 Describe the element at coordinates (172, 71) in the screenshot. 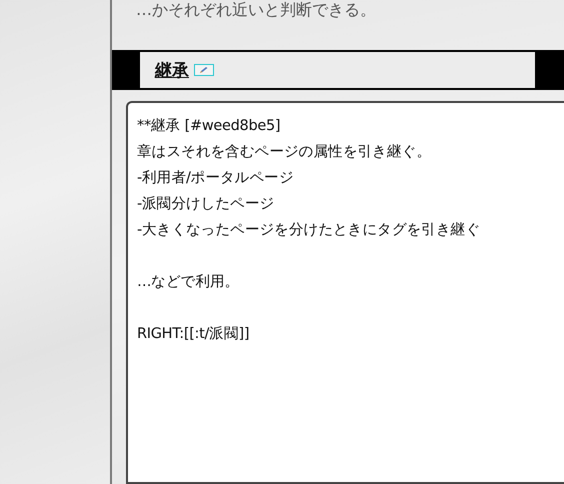

I see `section-heading: 継承` at that location.